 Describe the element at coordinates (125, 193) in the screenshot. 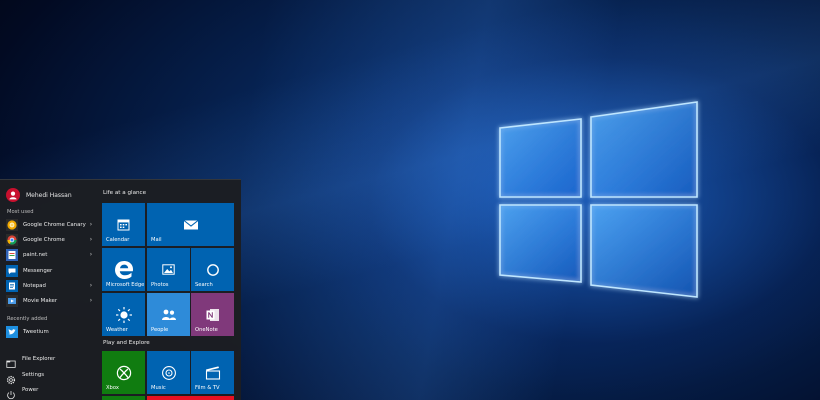

I see `tile-group-label-life-at-a-glance: Life at a glance` at that location.